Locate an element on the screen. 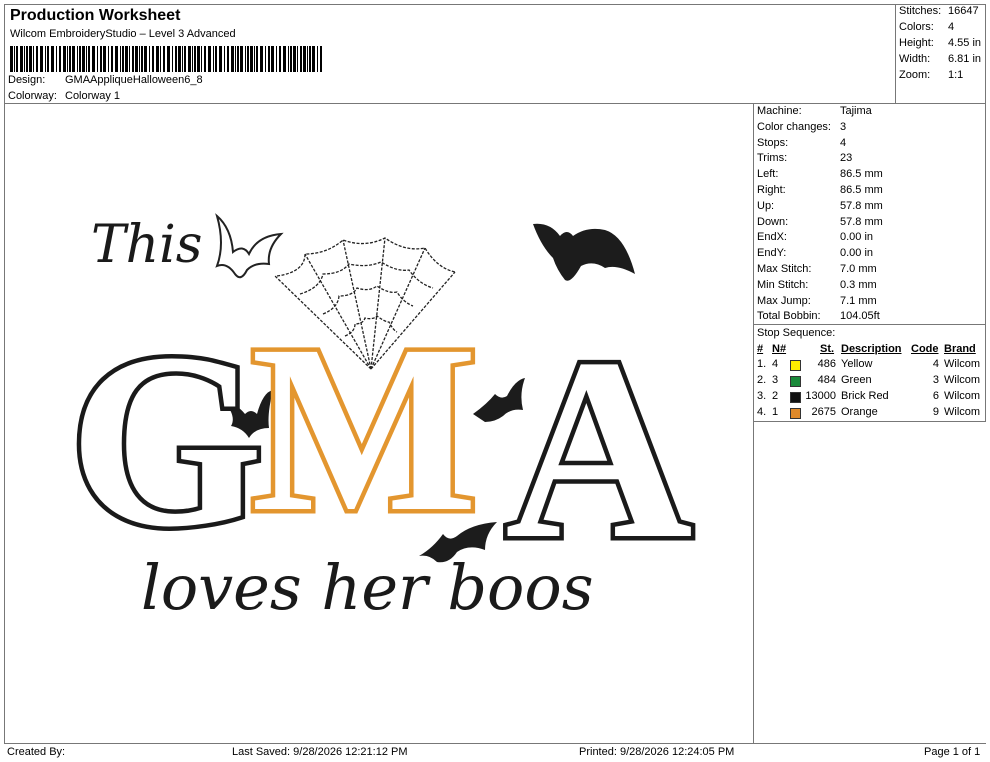 The image size is (990, 762). info-value: 3 is located at coordinates (843, 126).